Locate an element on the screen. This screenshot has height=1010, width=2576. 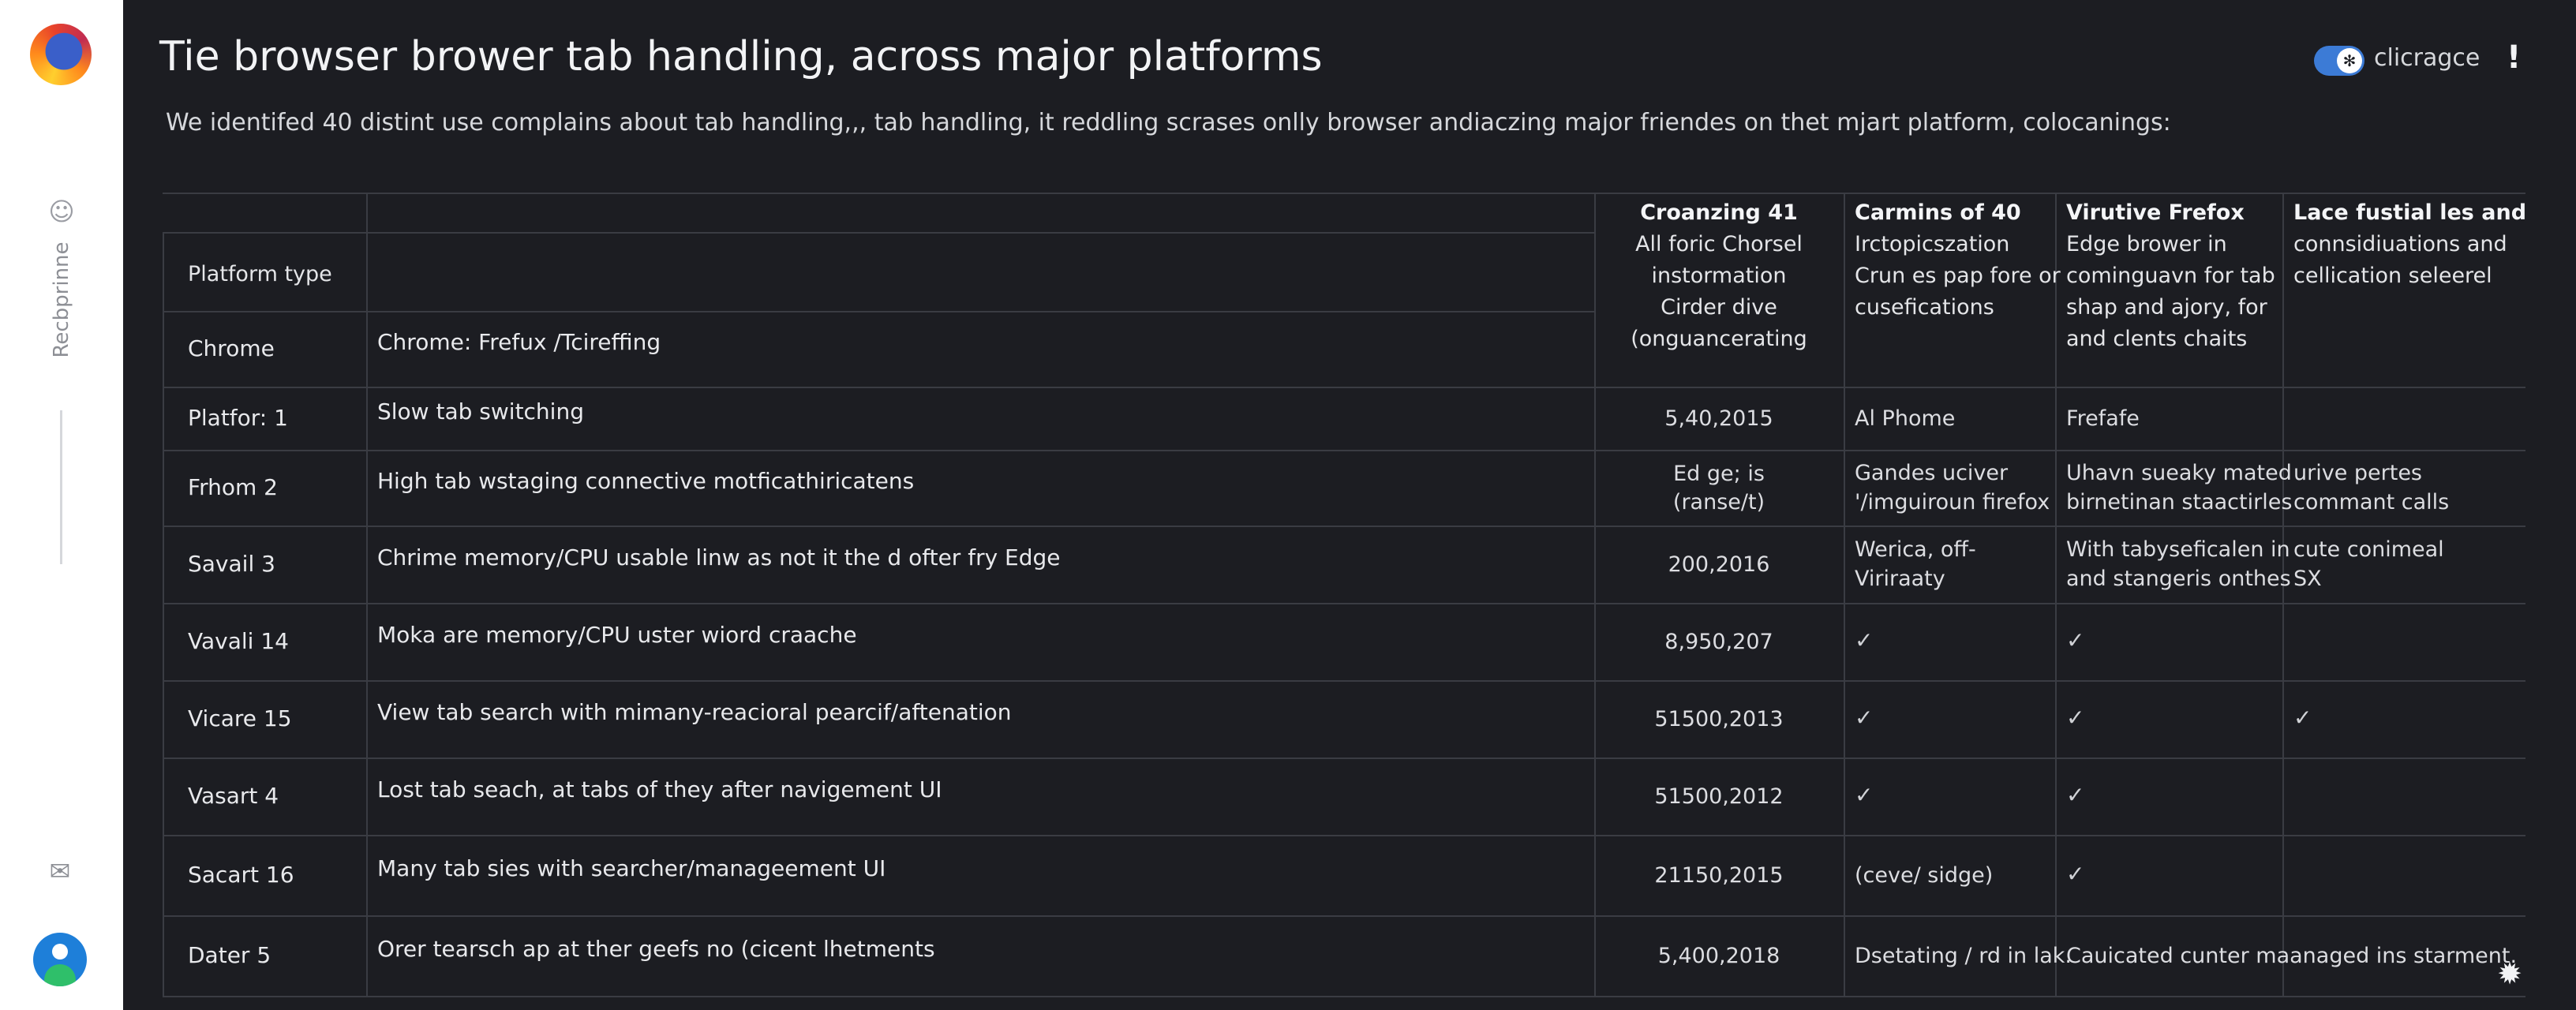
toggle-label: clicragce is located at coordinates (2427, 58).